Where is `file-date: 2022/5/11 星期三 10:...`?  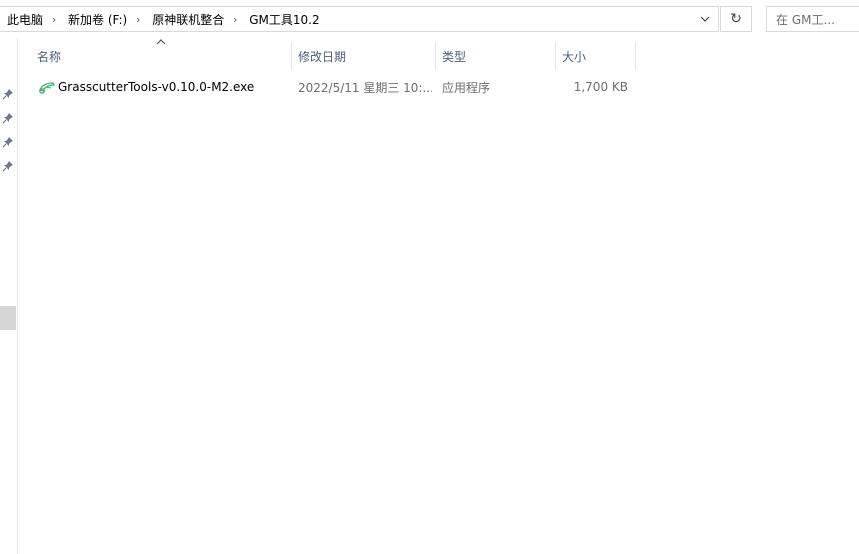 file-date: 2022/5/11 星期三 10:... is located at coordinates (365, 87).